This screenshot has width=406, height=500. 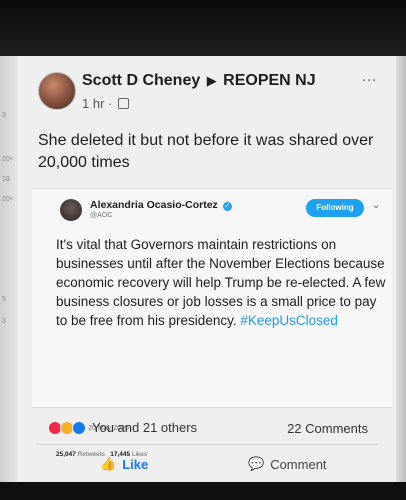 What do you see at coordinates (211, 80) in the screenshot?
I see `arrow-right-icon: ▶` at bounding box center [211, 80].